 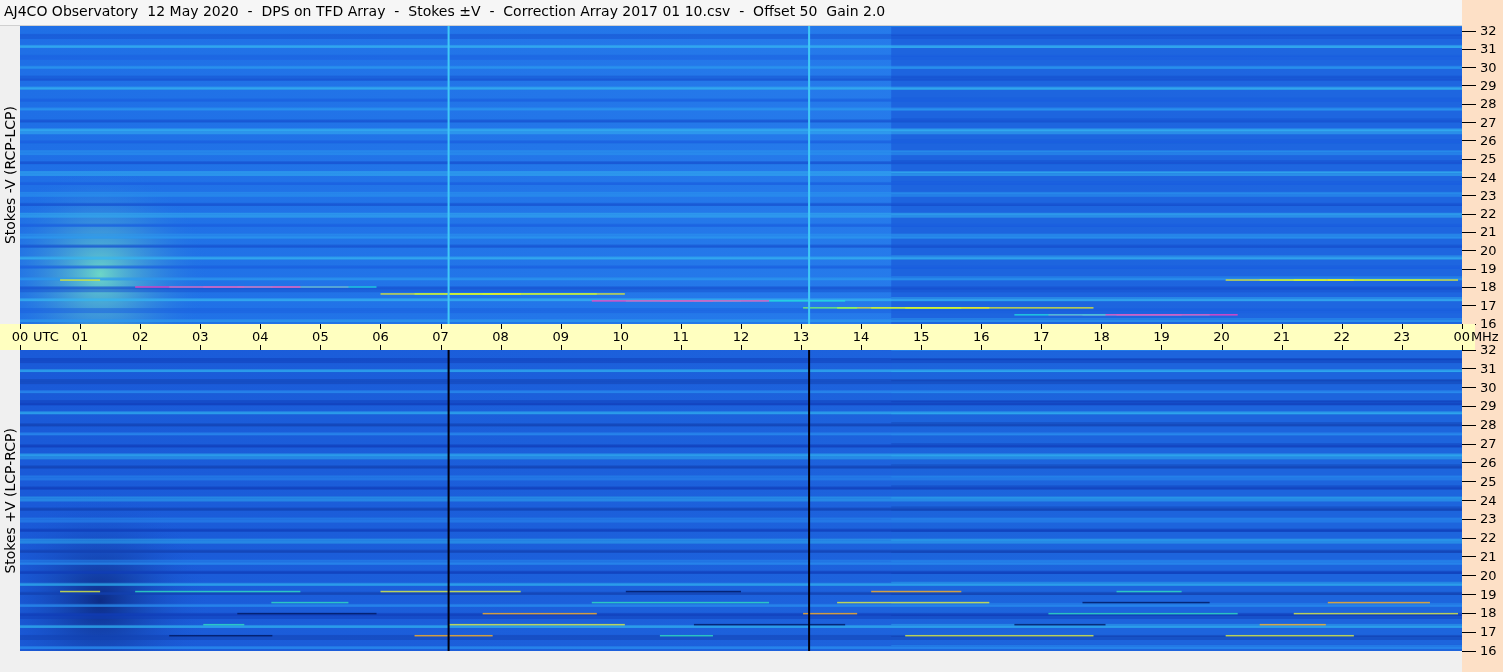 I want to click on window-title: AJ4CO Observatory 12 May 2020 - DPS on TFD Array - Stokes ±V - Correction Array 2017 01 10.csv - Offset 50 Gain 2.0, so click(x=731, y=13).